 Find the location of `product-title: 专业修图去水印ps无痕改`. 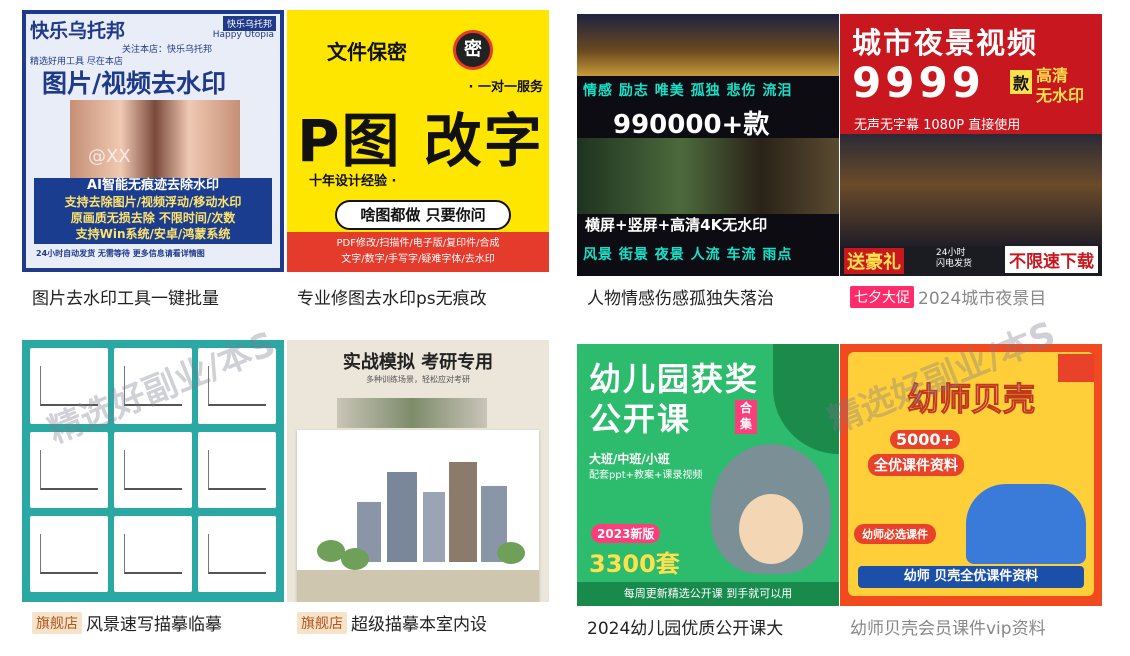

product-title: 专业修图去水印ps无痕改 is located at coordinates (423, 297).